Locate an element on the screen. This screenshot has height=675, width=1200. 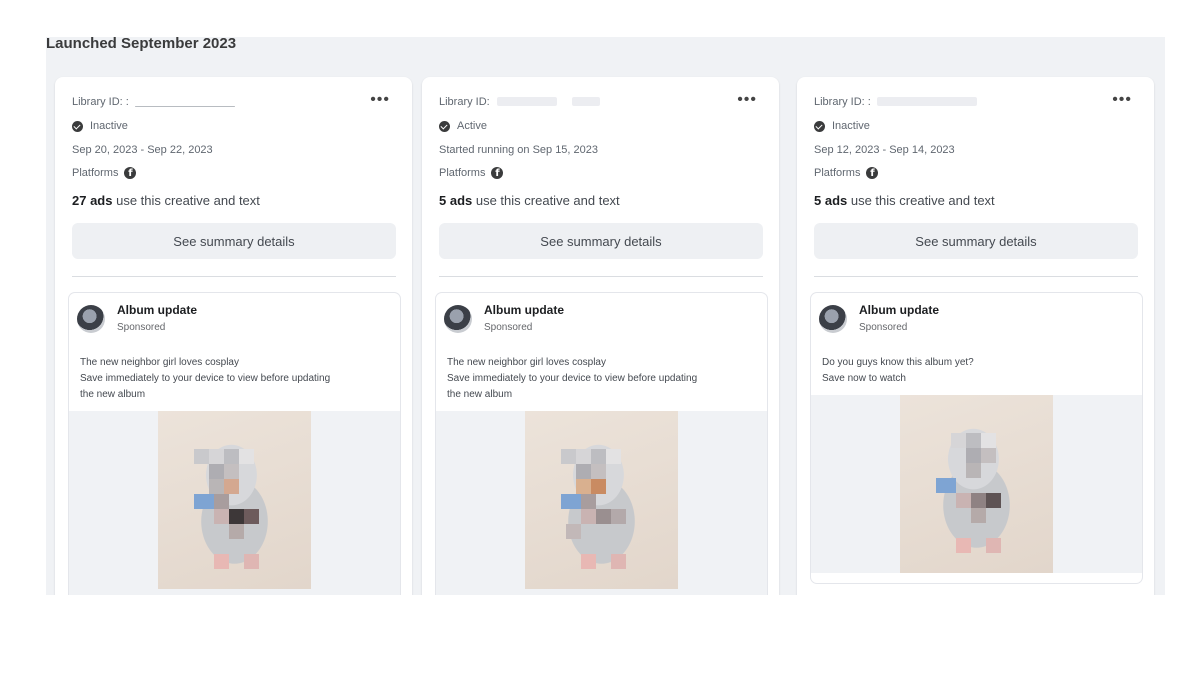
library-id-label: Library ID: is located at coordinates (464, 102).